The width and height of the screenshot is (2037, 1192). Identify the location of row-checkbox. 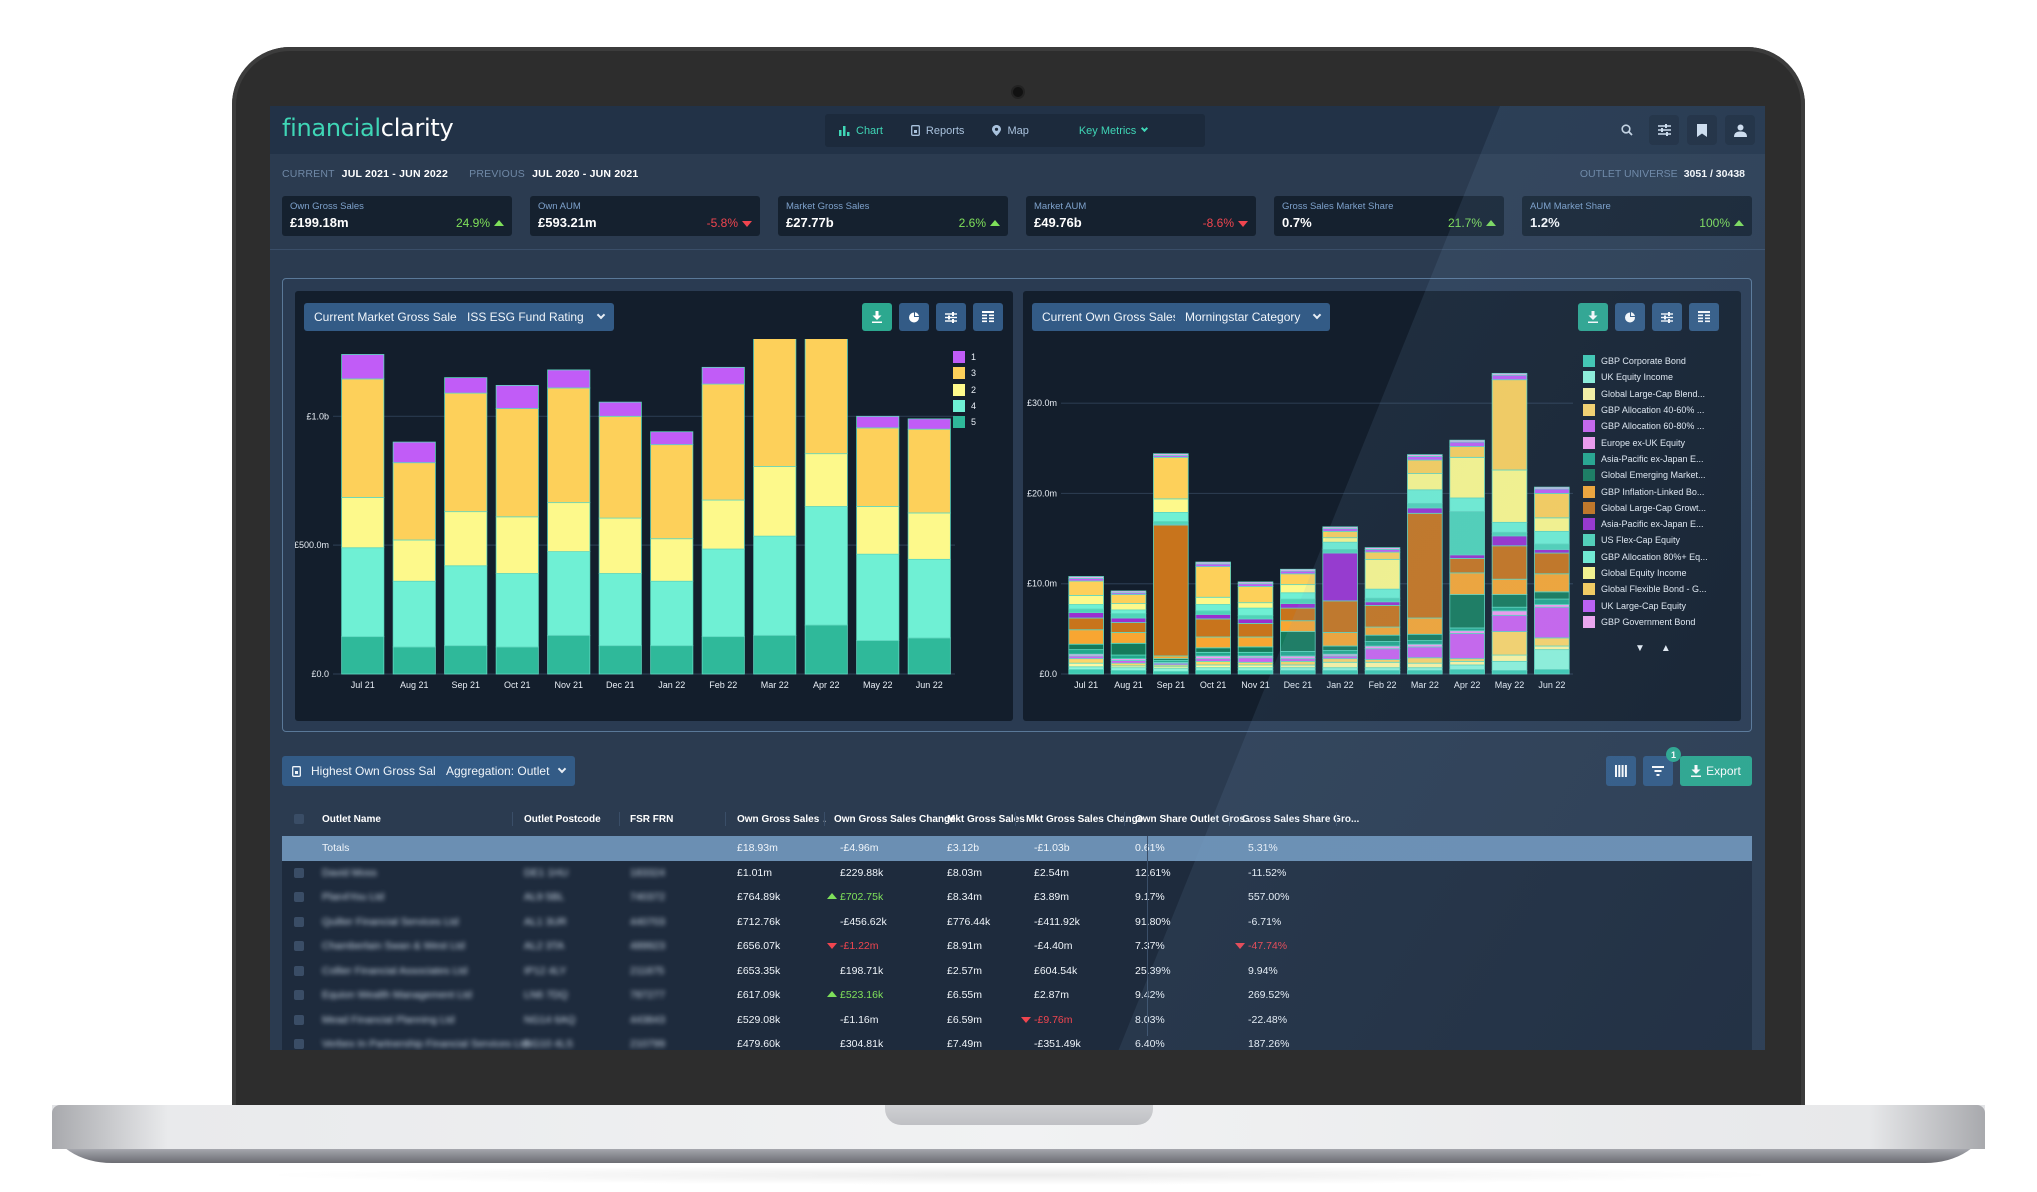
(299, 970).